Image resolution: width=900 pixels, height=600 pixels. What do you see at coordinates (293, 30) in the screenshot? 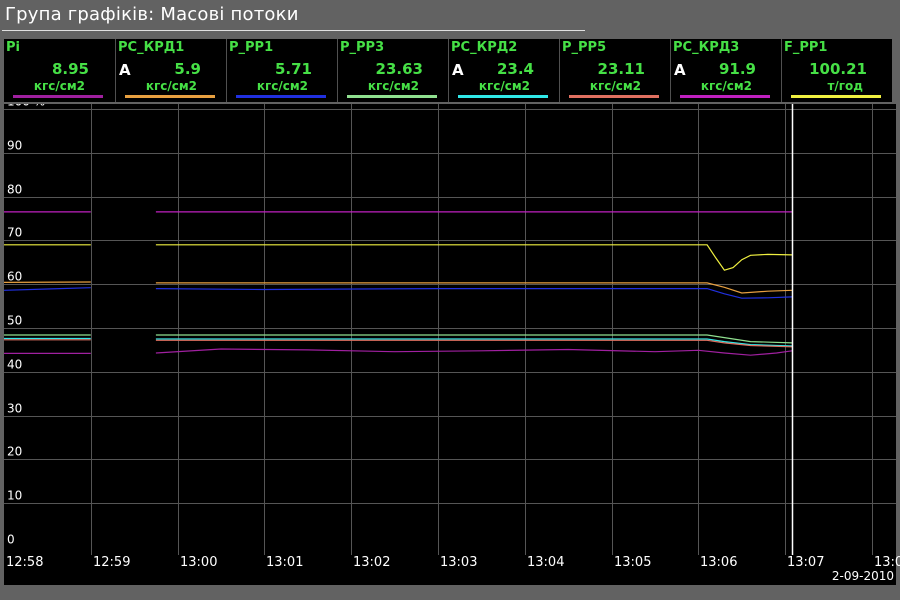
I see `title-underline` at bounding box center [293, 30].